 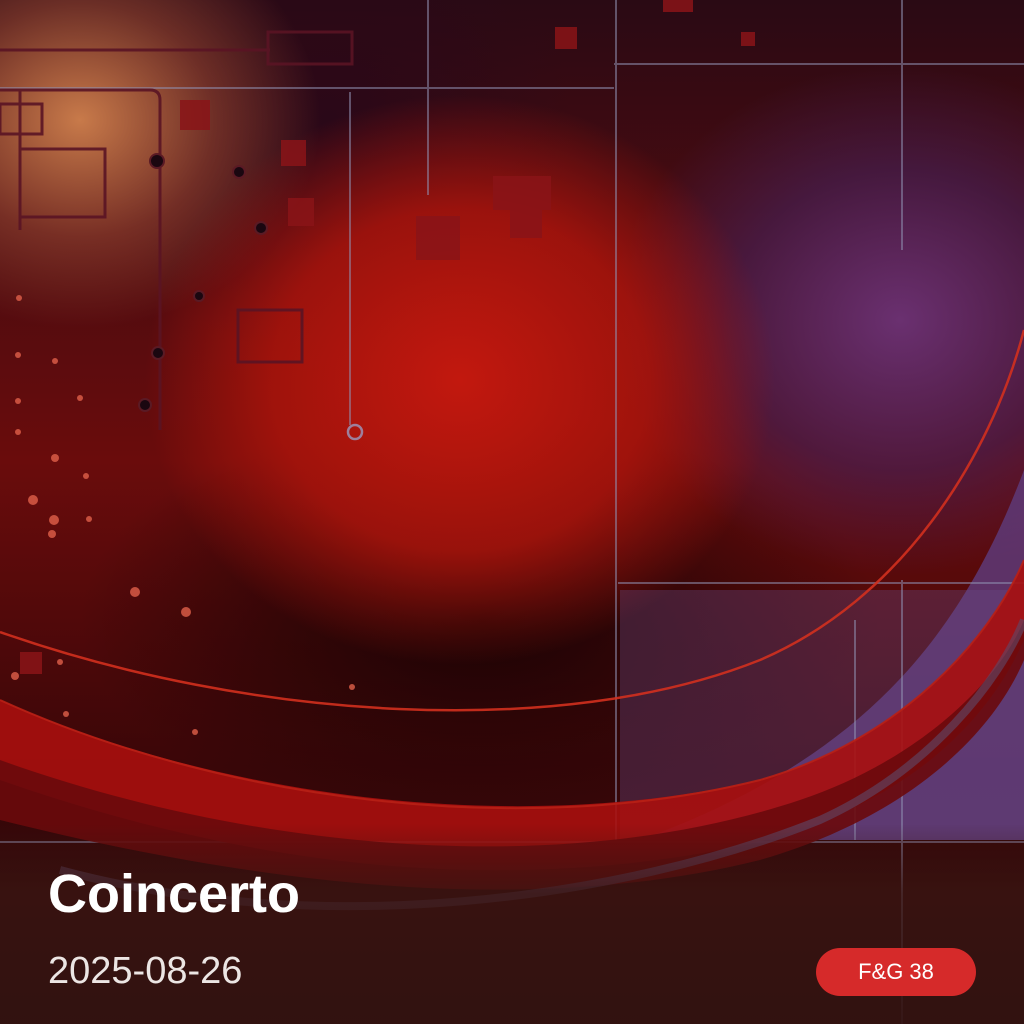 What do you see at coordinates (145, 971) in the screenshot?
I see `date-label: 2025-08-26` at bounding box center [145, 971].